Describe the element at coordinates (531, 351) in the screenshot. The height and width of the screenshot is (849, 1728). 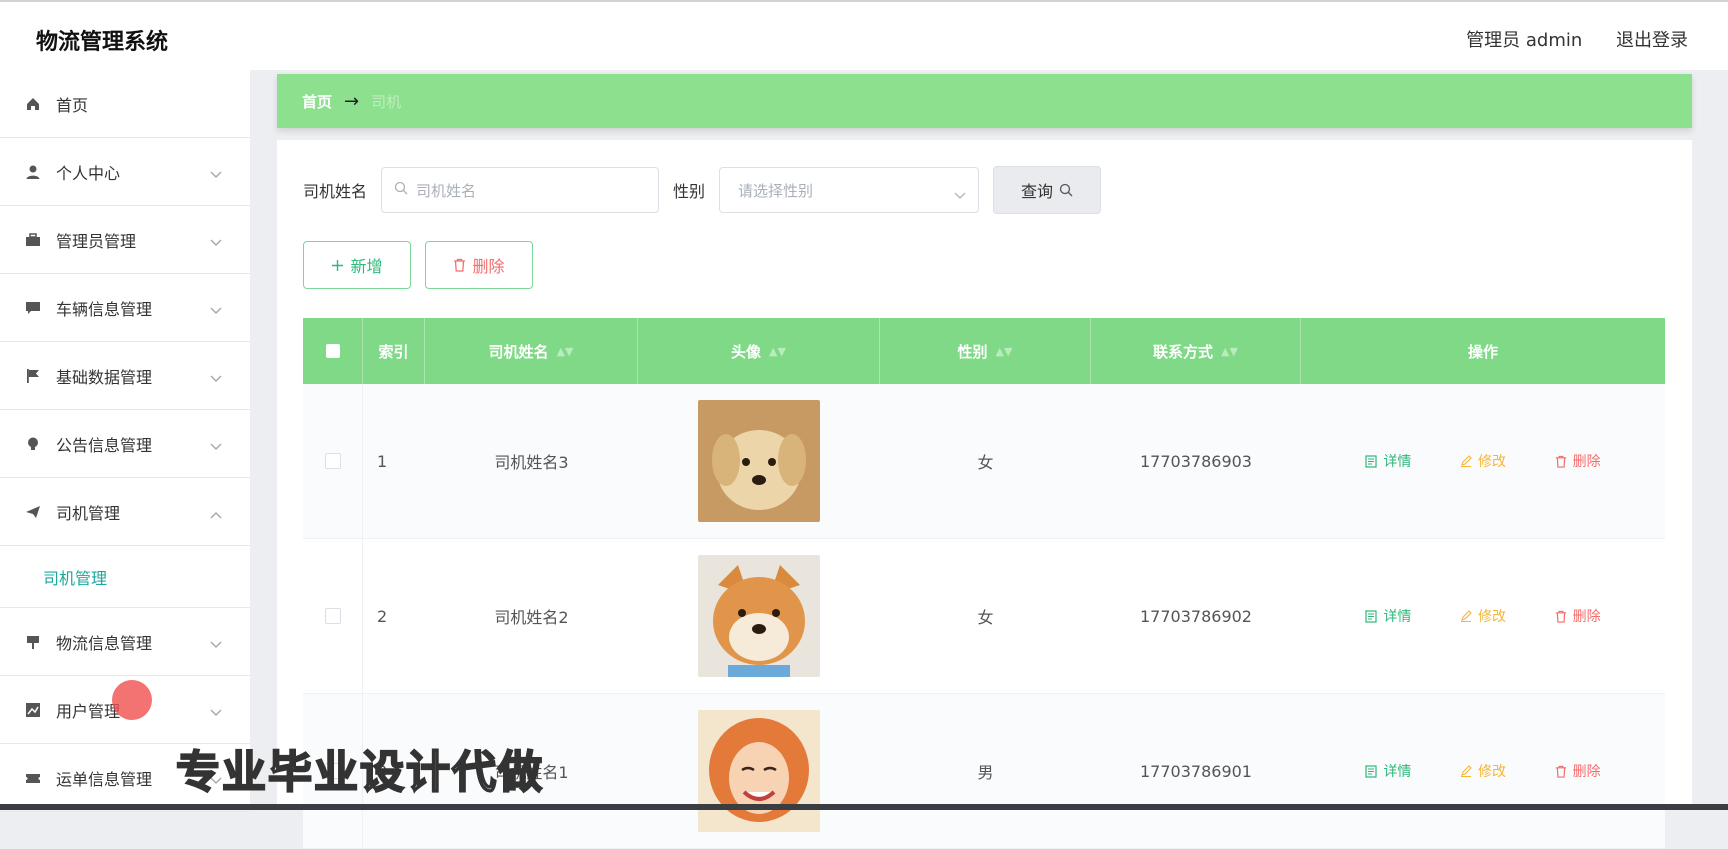
I see `header-name: 司机姓名 ▲▼` at that location.